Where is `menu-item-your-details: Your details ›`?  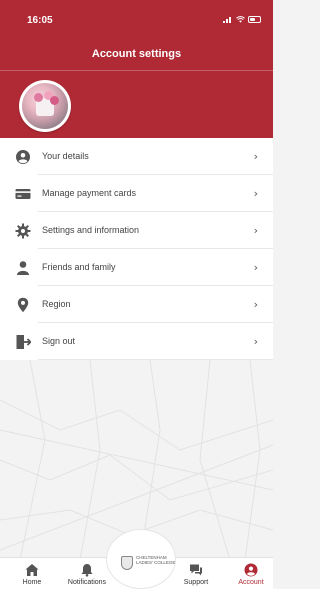 menu-item-your-details: Your details › is located at coordinates (136, 156).